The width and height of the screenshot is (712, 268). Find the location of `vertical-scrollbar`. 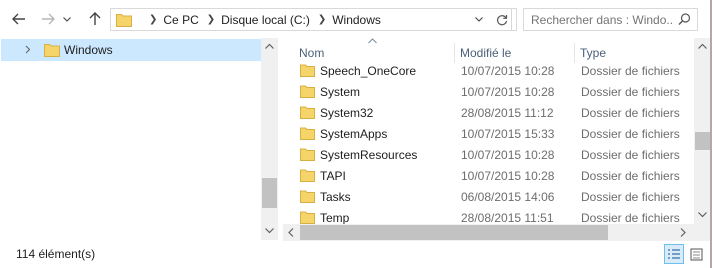

vertical-scrollbar is located at coordinates (702, 131).